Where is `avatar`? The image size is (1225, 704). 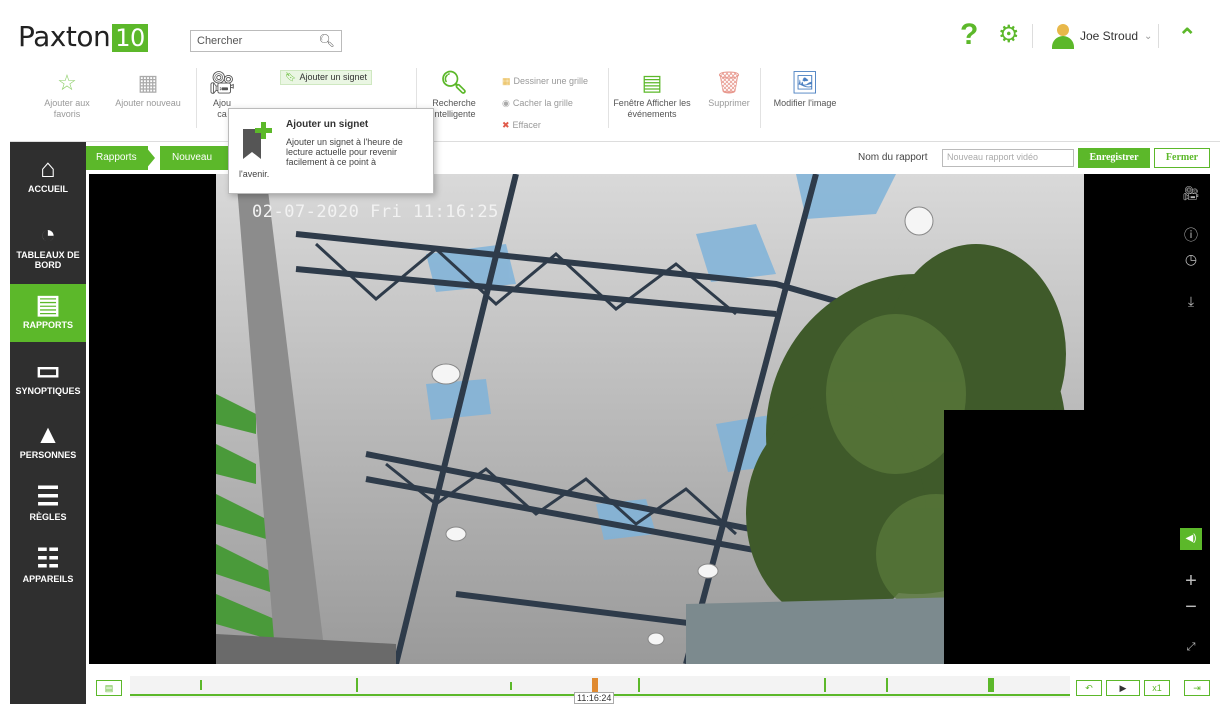
avatar is located at coordinates (1063, 36).